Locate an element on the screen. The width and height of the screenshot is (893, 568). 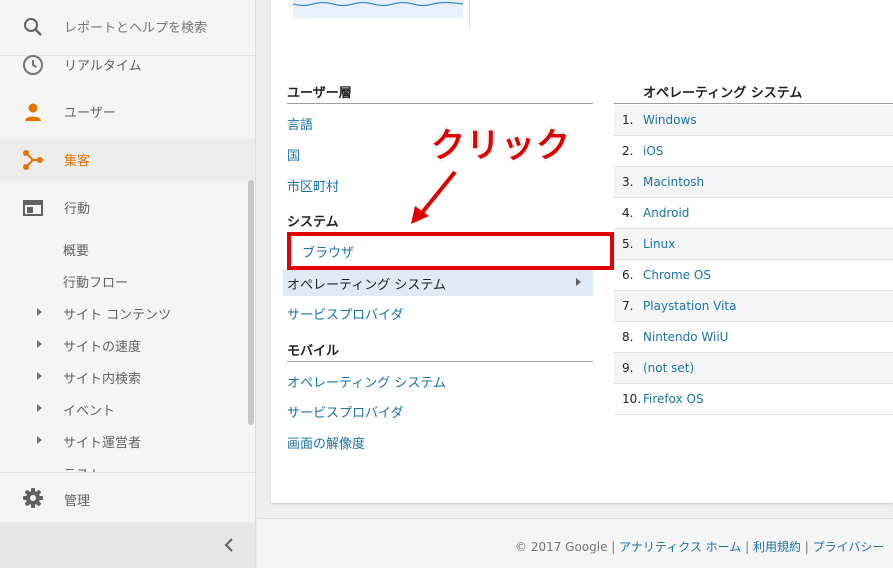
behavior-publisher: サイト運営者 is located at coordinates (127, 441).